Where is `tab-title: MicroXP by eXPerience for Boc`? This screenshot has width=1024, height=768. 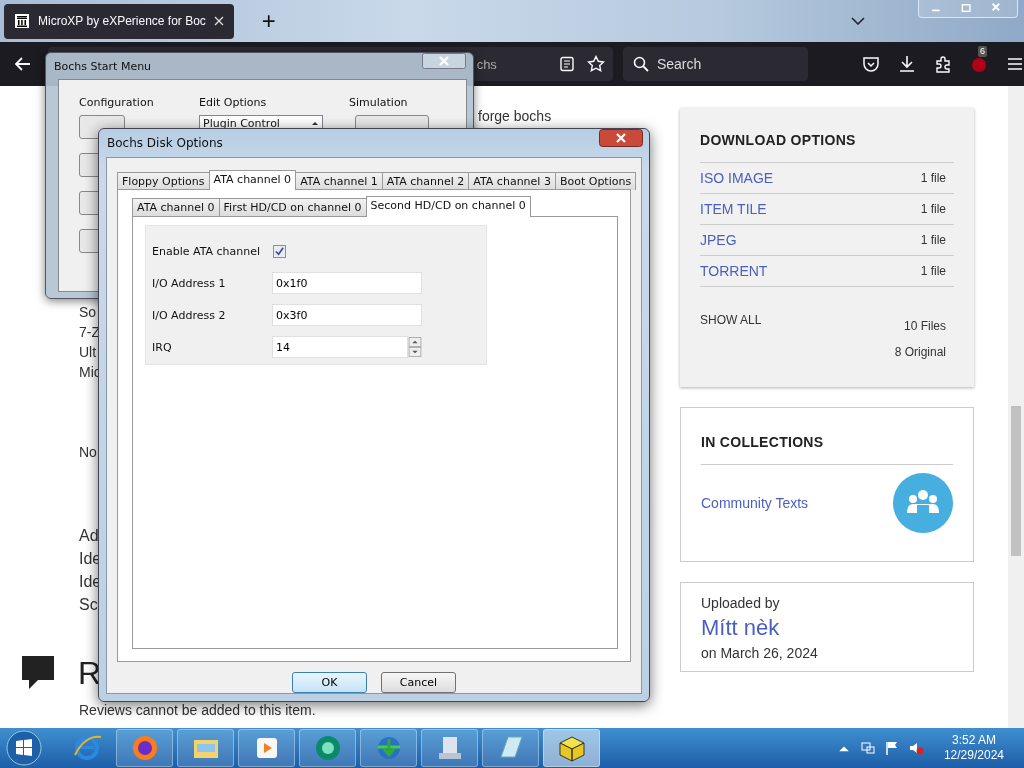 tab-title: MicroXP by eXPerience for Boc is located at coordinates (122, 21).